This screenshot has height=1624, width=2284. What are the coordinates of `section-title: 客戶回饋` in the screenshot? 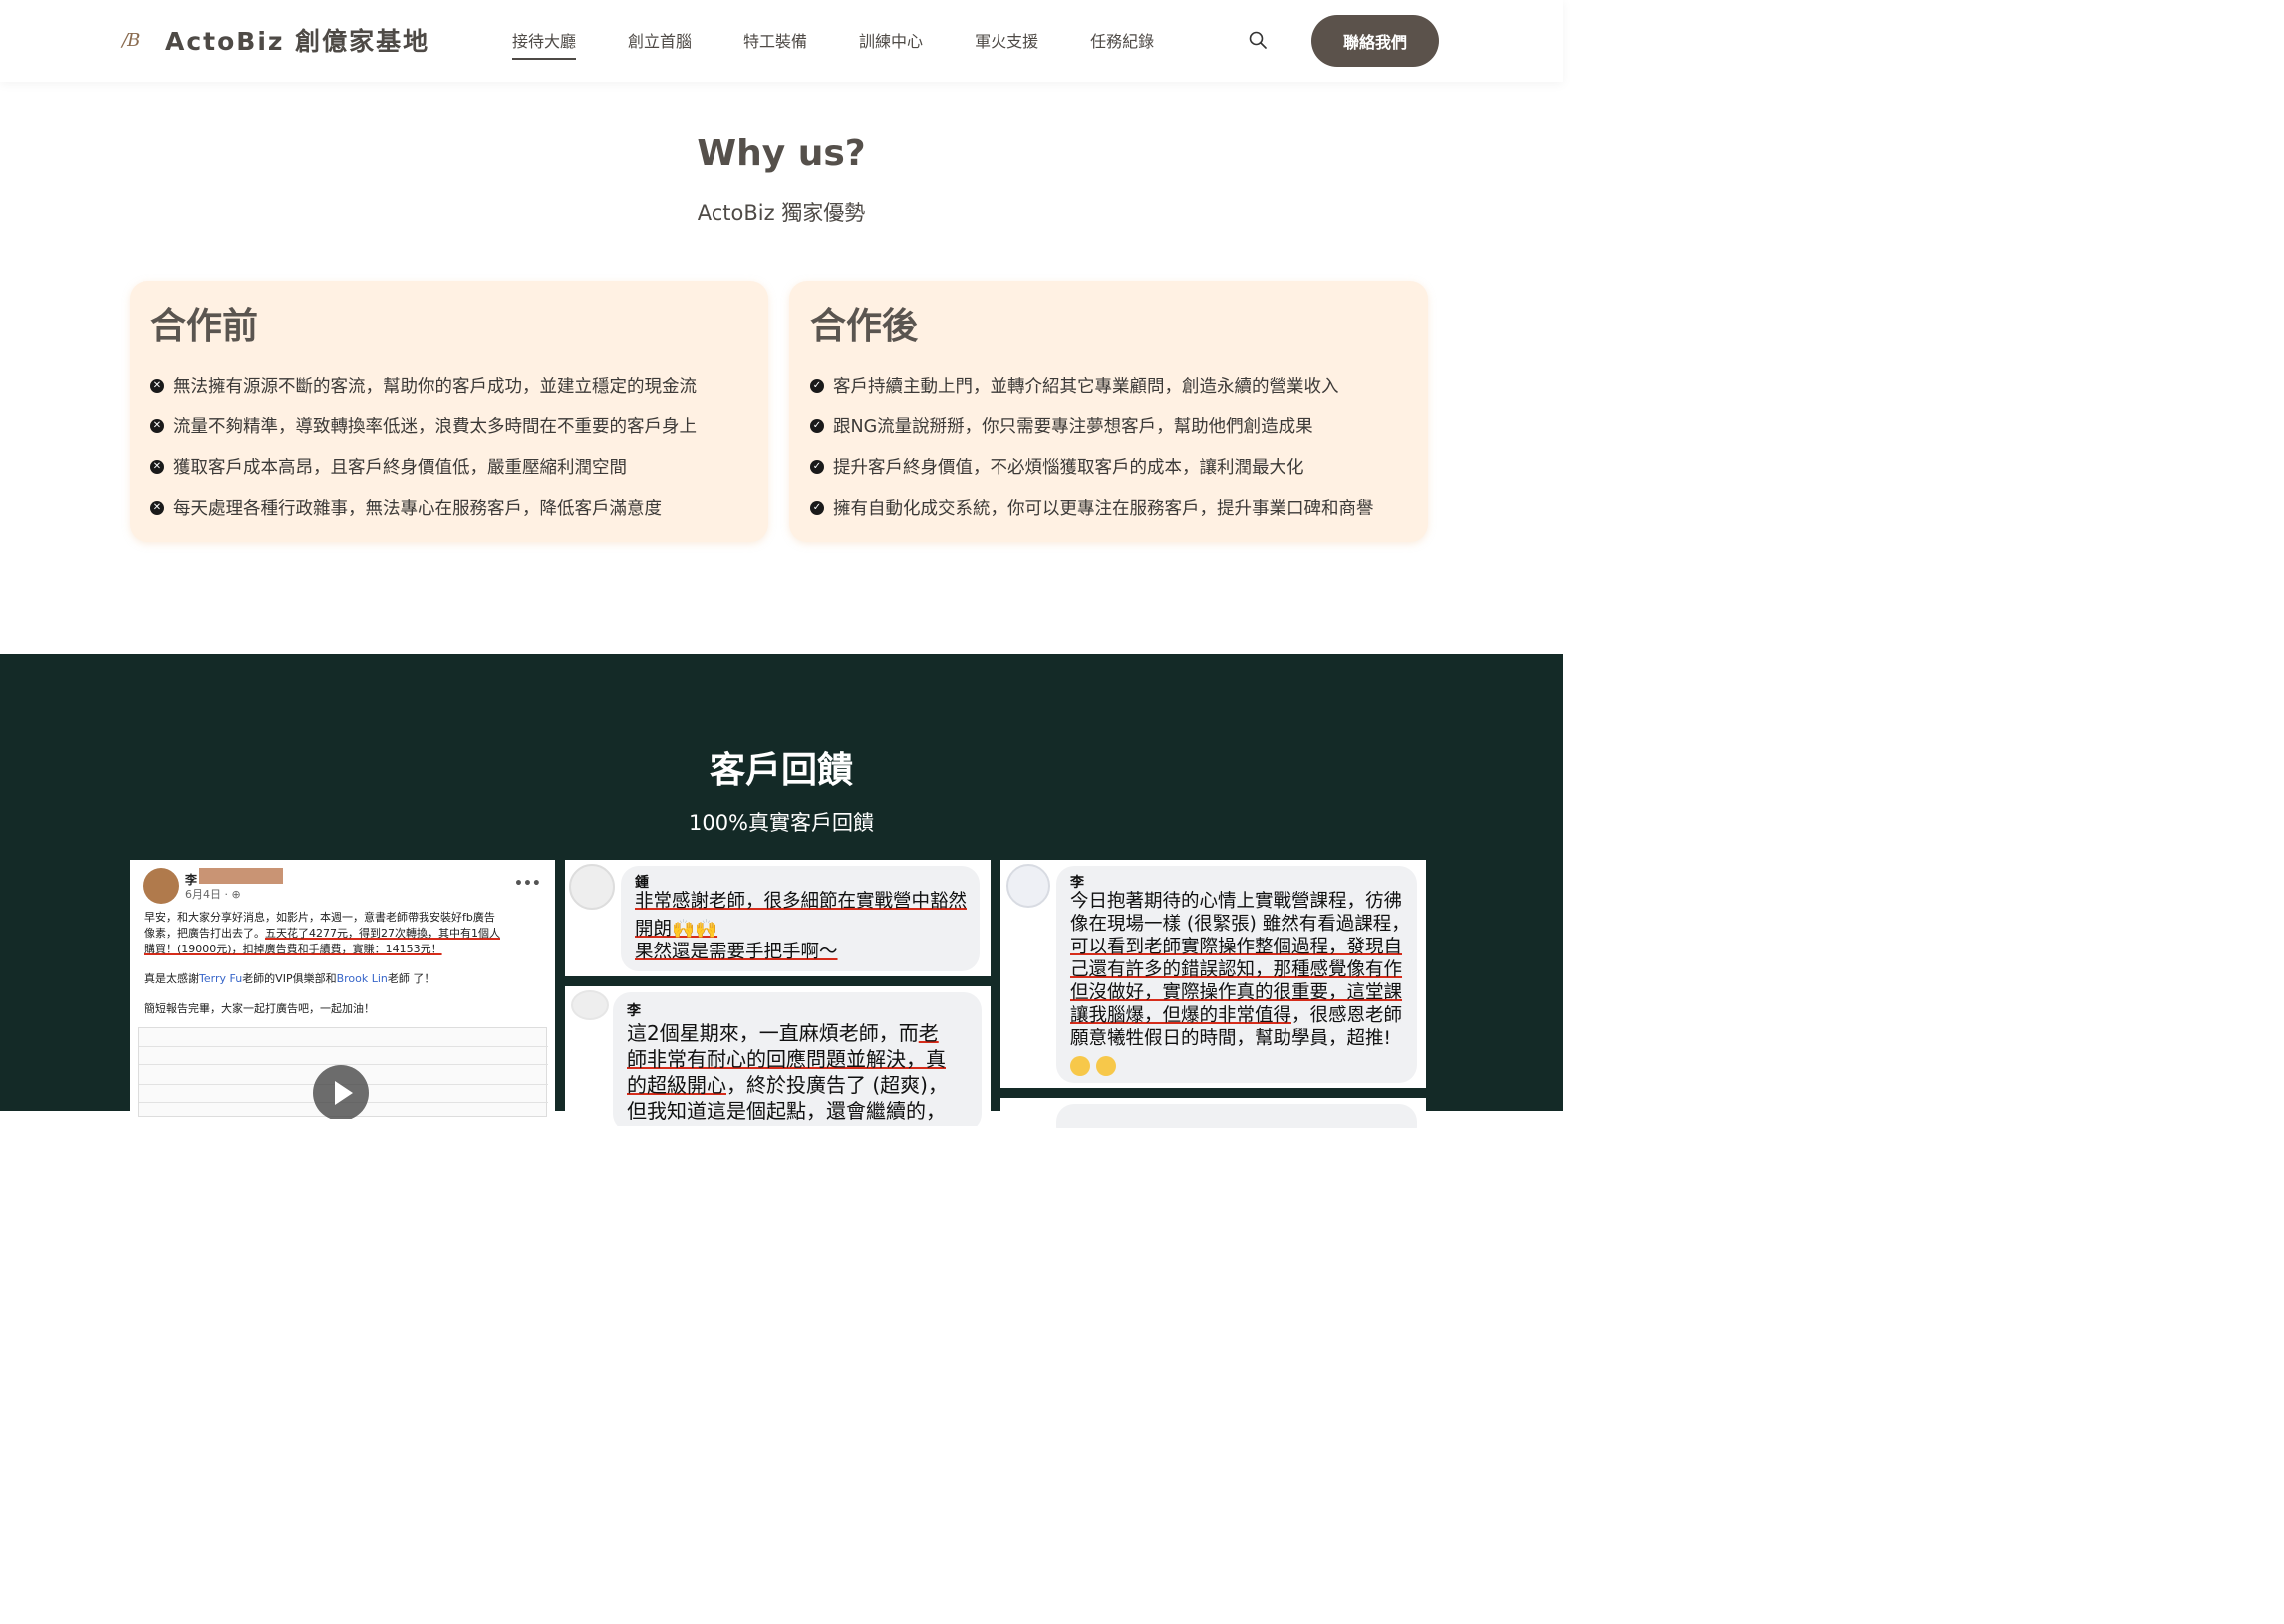 It's located at (781, 771).